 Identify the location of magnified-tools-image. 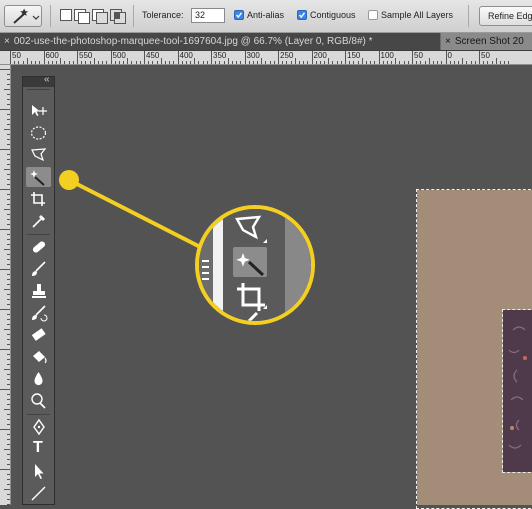
(255, 265).